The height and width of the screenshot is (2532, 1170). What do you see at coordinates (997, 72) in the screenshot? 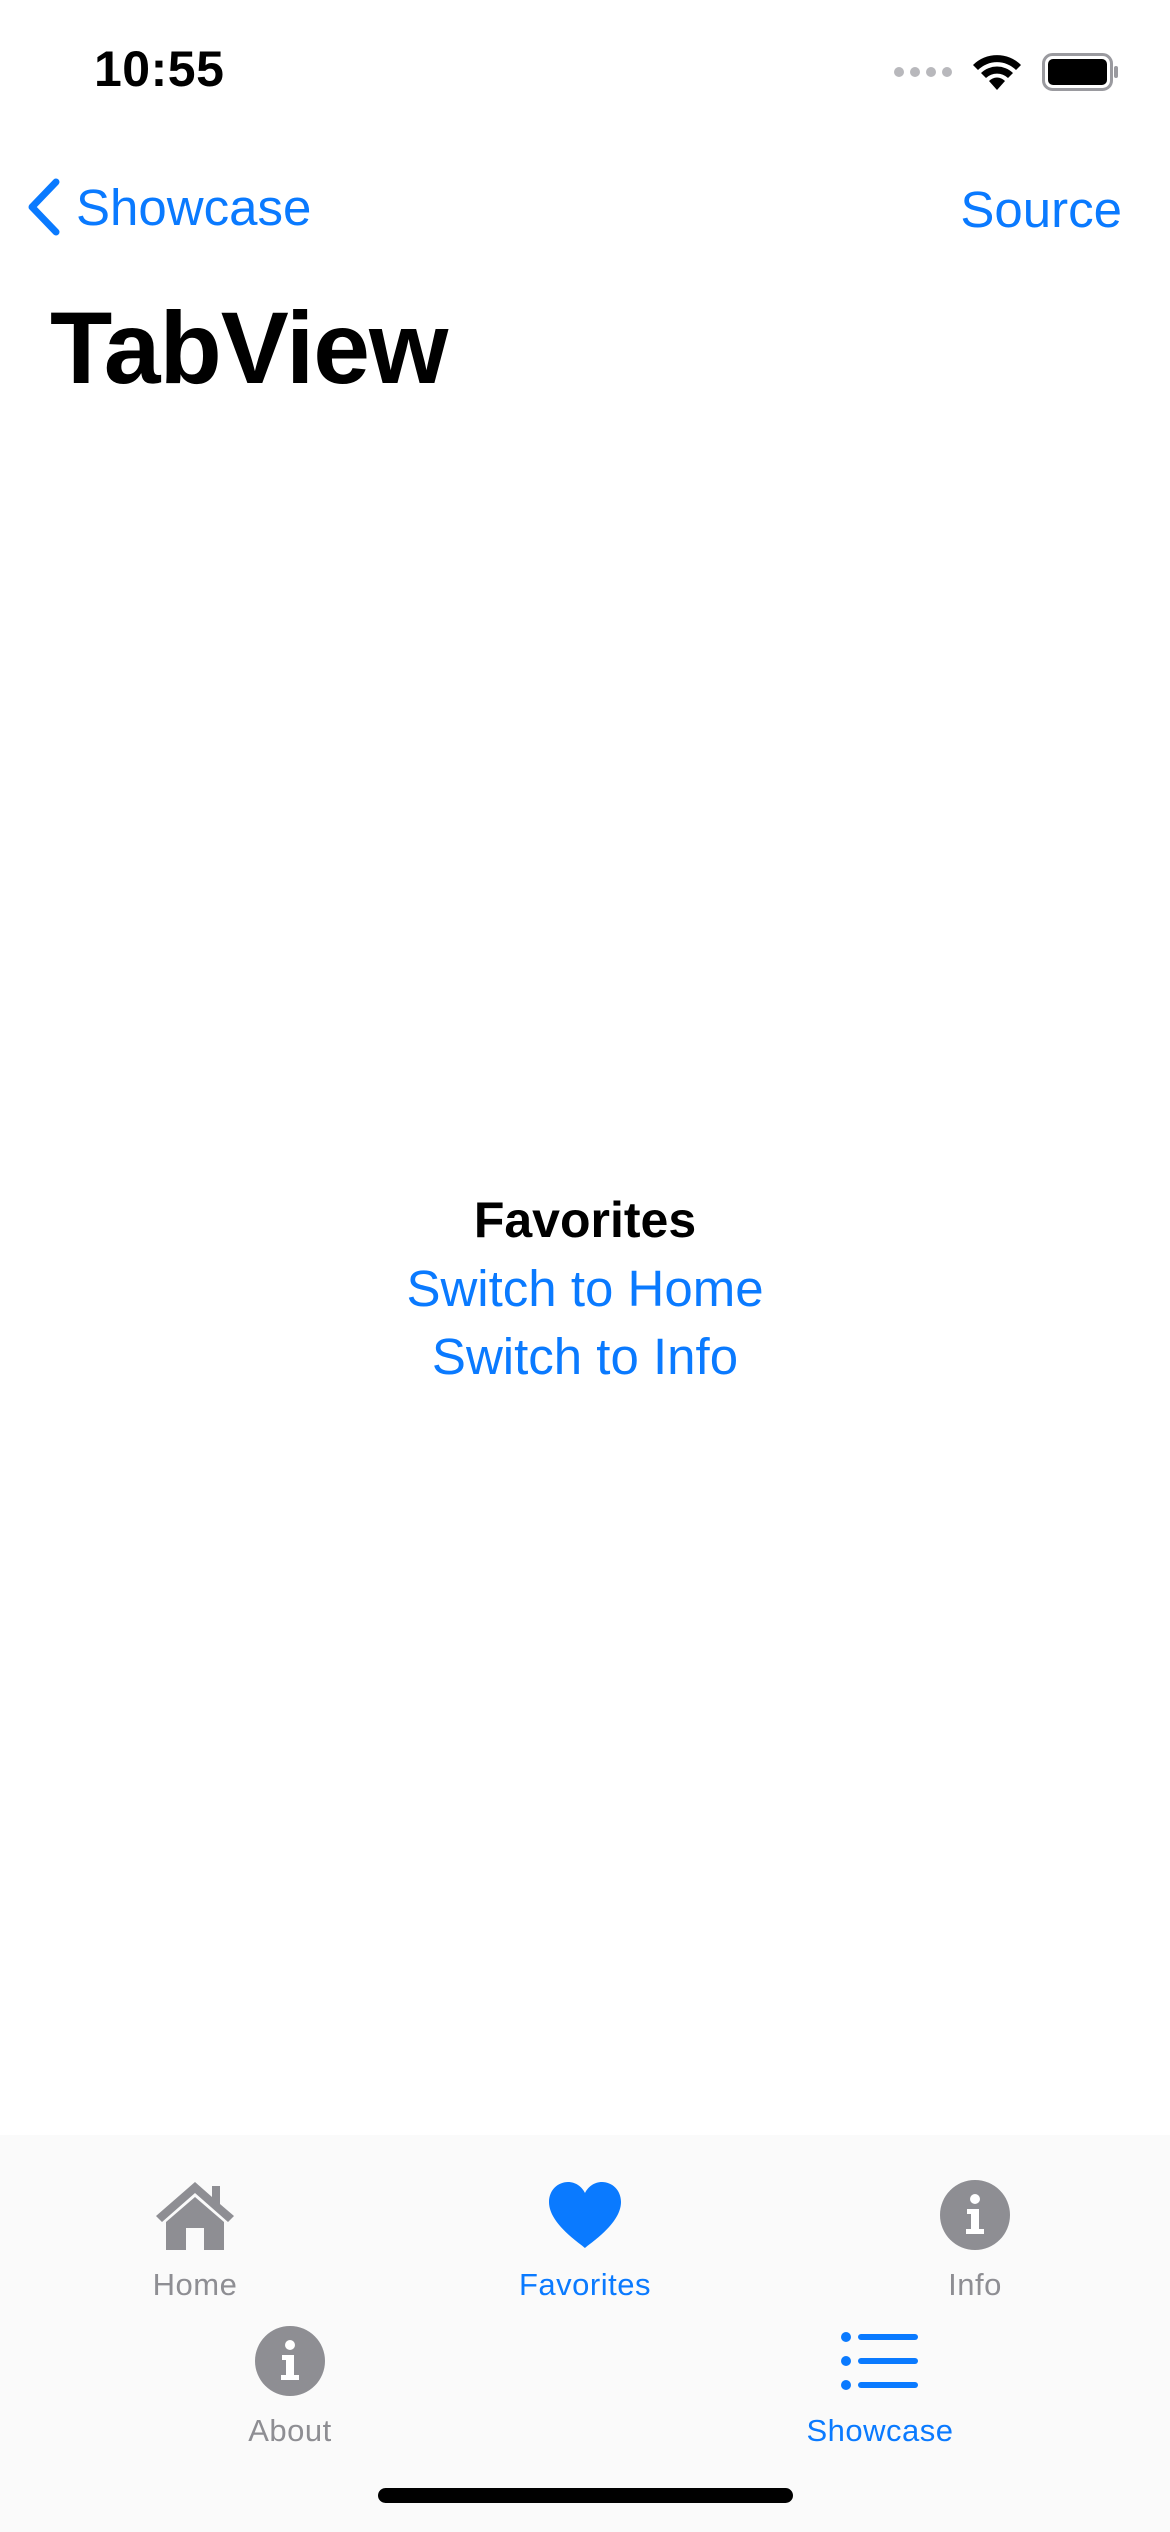
I see `wifi-icon` at bounding box center [997, 72].